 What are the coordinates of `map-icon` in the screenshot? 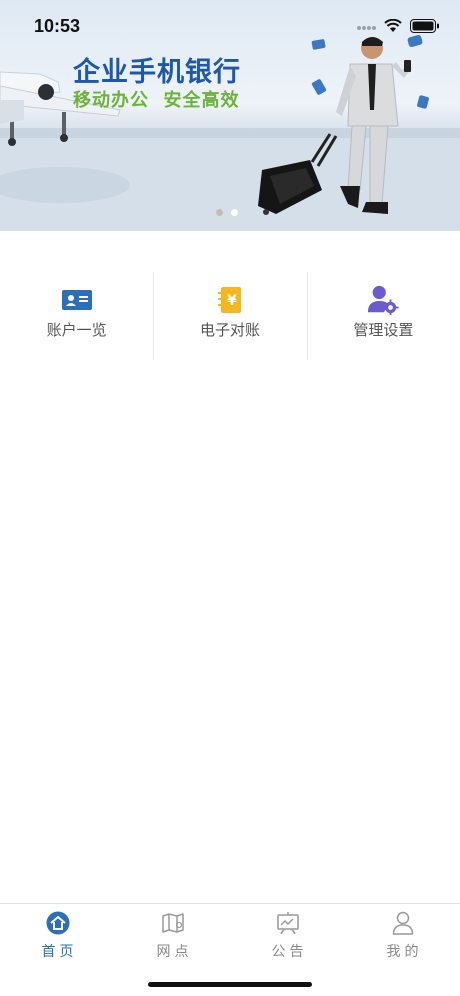 It's located at (173, 923).